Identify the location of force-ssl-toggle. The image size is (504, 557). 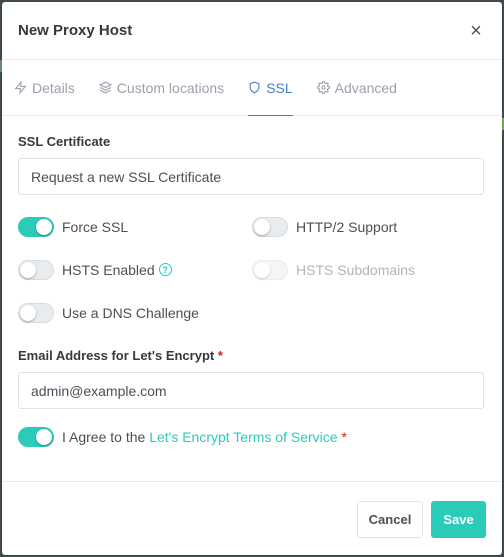
(36, 226).